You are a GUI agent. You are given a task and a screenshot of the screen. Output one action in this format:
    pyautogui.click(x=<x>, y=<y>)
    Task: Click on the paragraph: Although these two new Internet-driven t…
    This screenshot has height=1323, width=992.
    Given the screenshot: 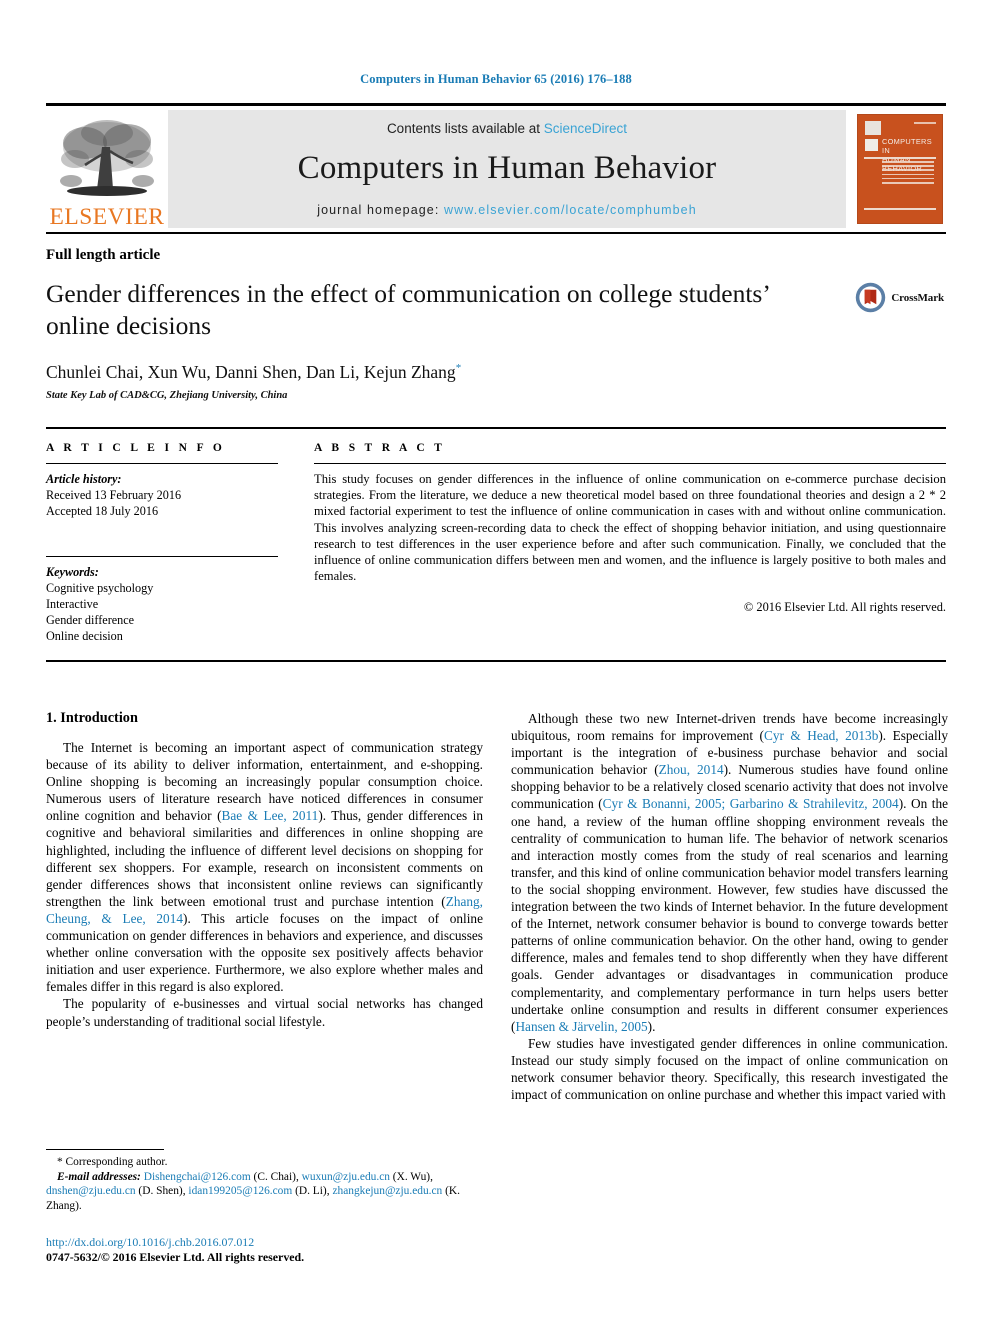 What is the action you would take?
    pyautogui.click(x=729, y=872)
    